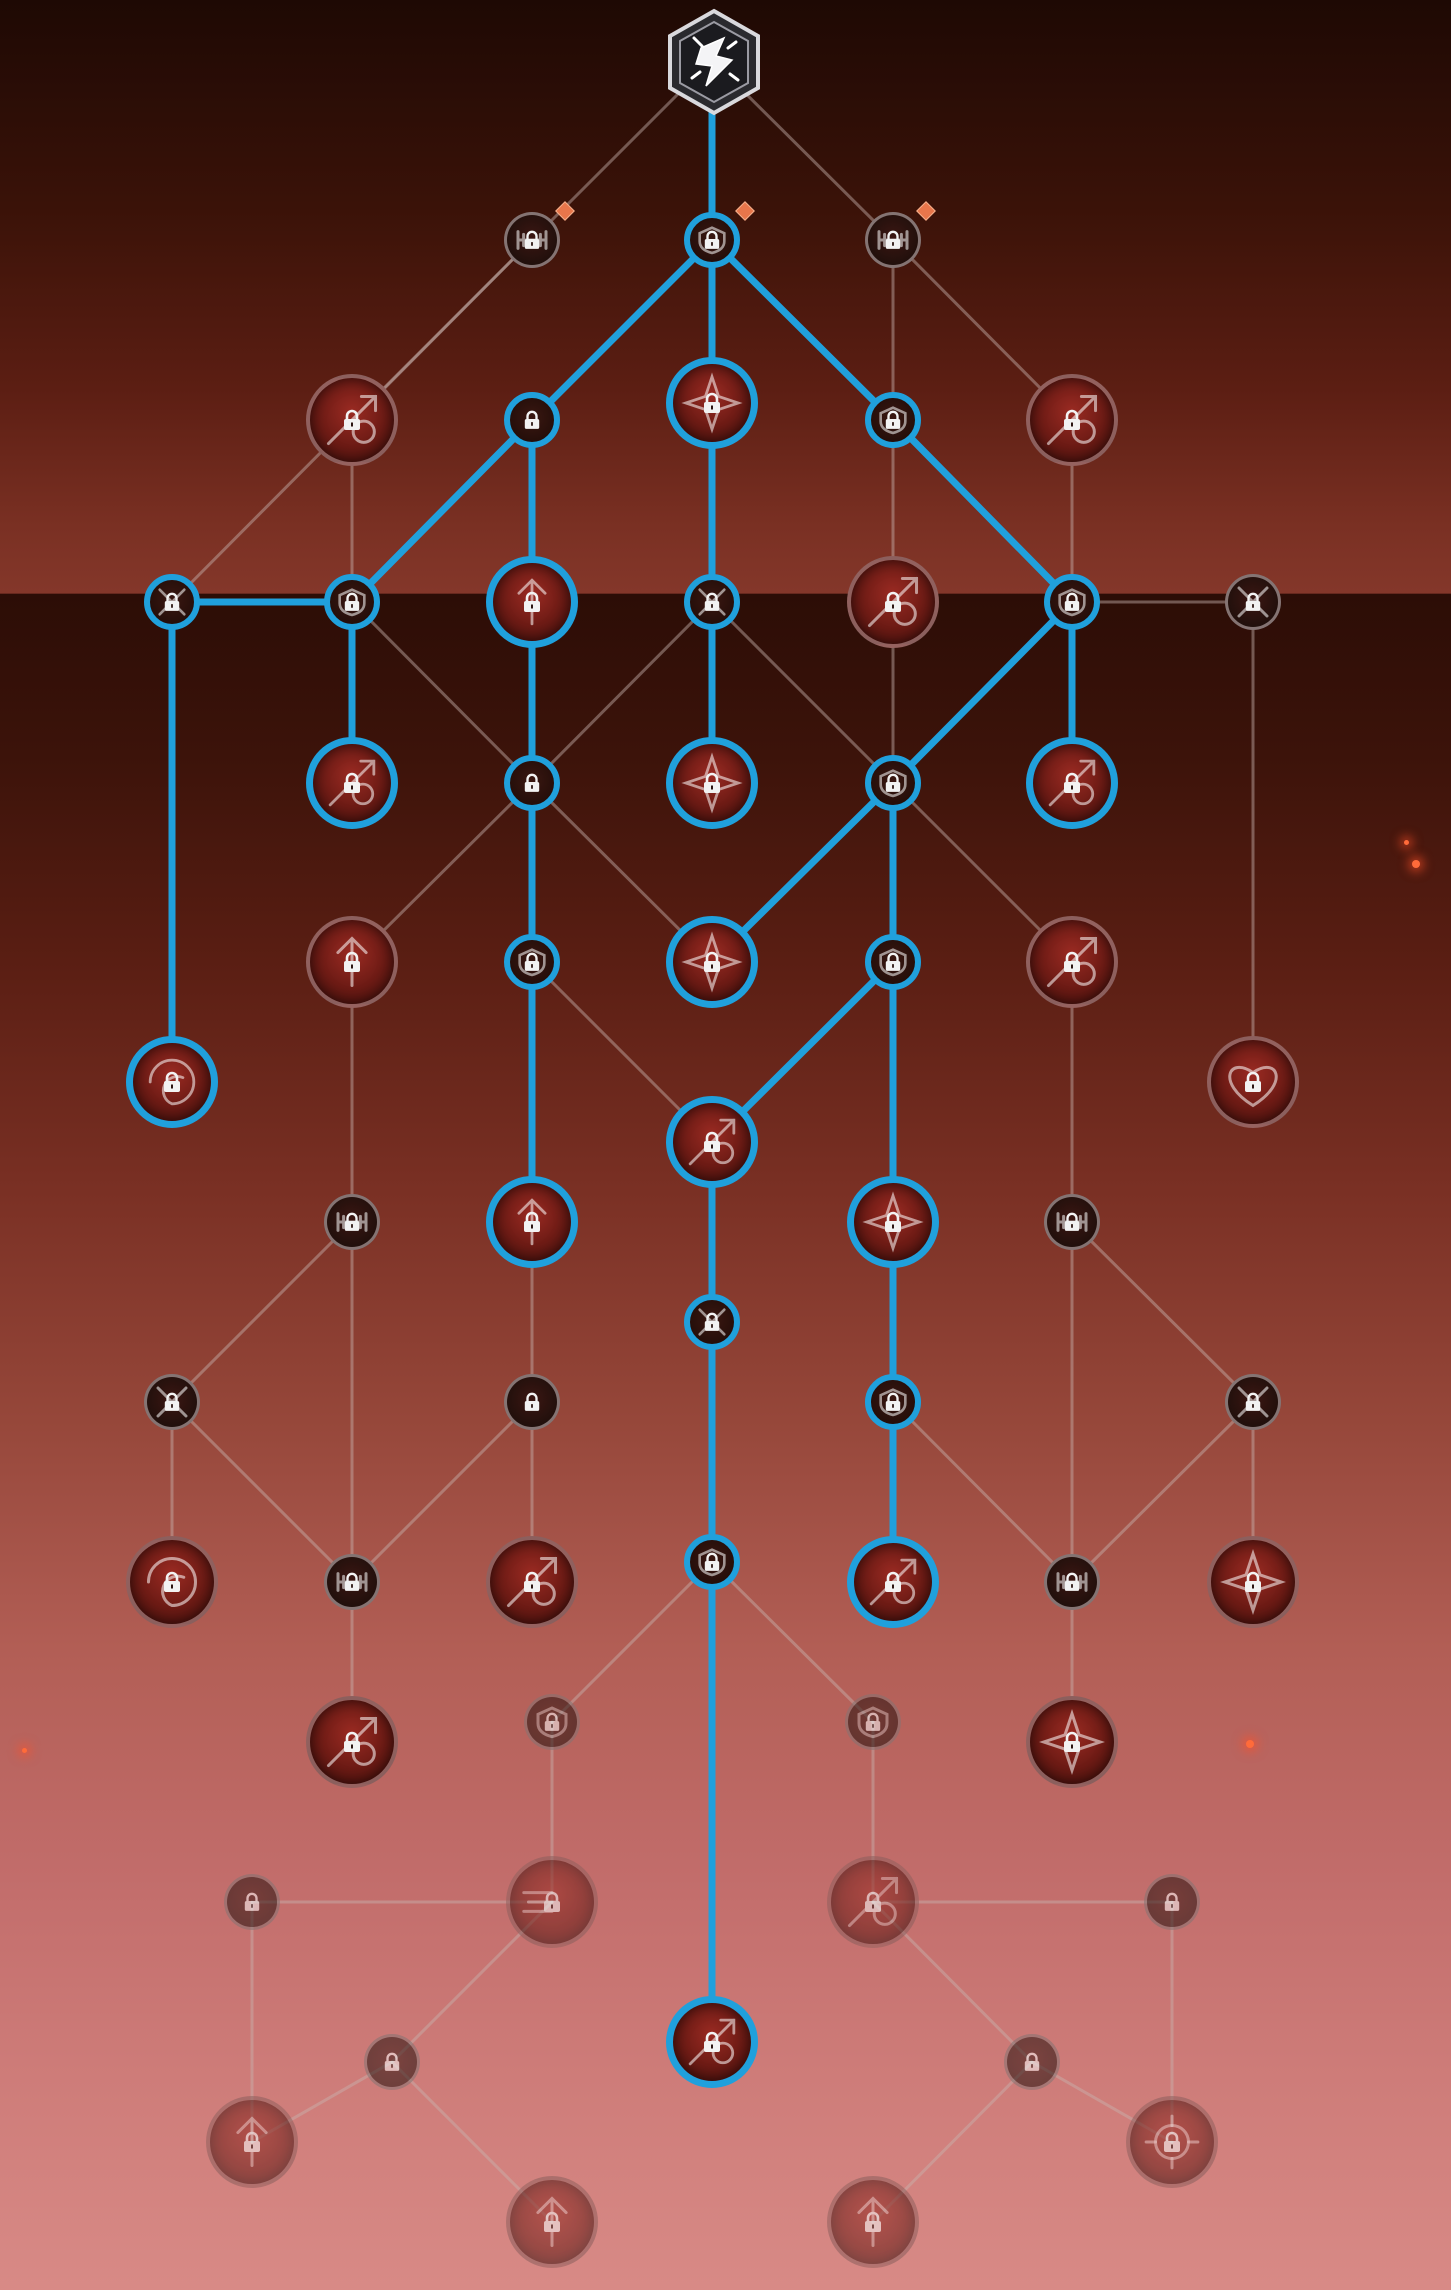 Image resolution: width=1451 pixels, height=2290 pixels. I want to click on skill-node-rising-burst, so click(712, 783).